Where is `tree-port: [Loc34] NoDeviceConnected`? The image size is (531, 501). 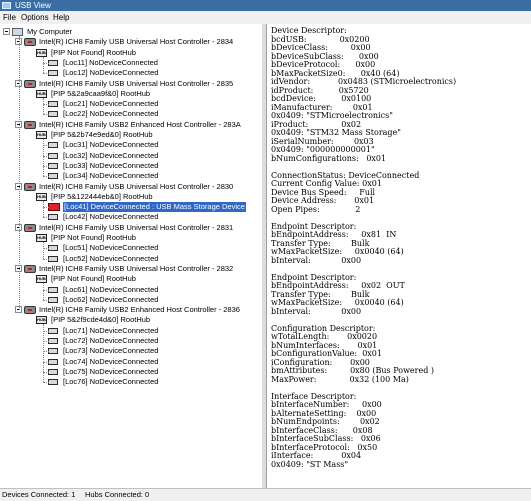
tree-port: [Loc34] NoDeviceConnected is located at coordinates (131, 176).